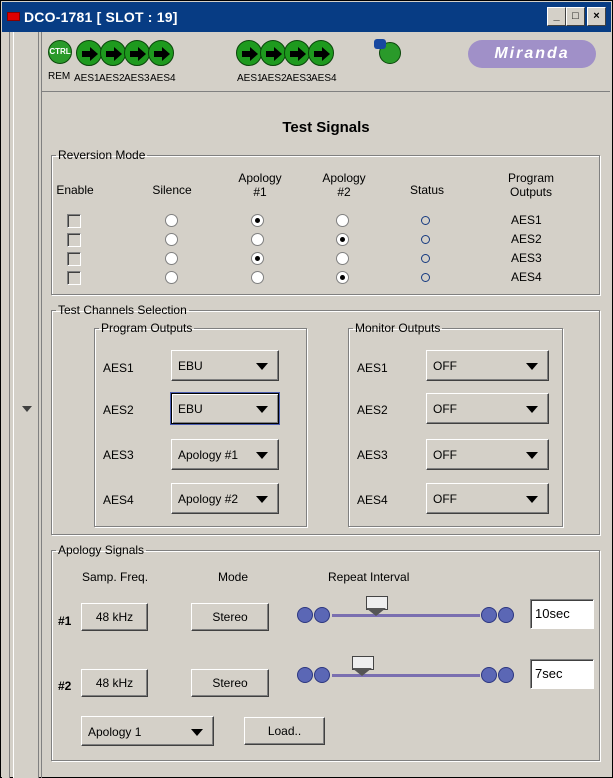 This screenshot has width=613, height=778. I want to click on rem-label: REM, so click(59, 76).